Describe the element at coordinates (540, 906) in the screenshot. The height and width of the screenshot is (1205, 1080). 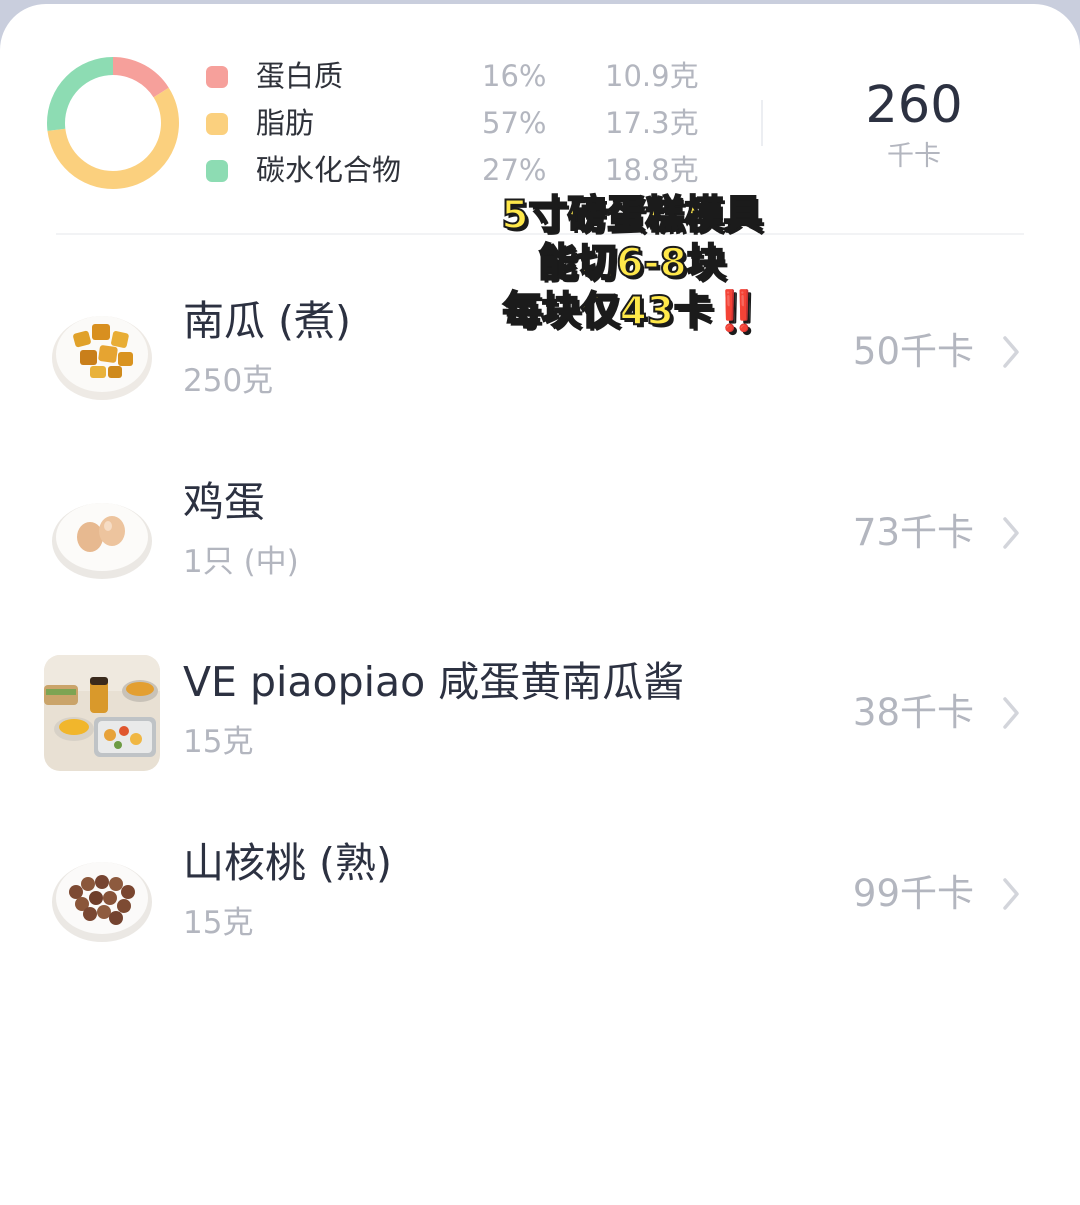
I see `food-item-hickory-nuts: 山核桃 (熟) 15克 99千卡` at that location.